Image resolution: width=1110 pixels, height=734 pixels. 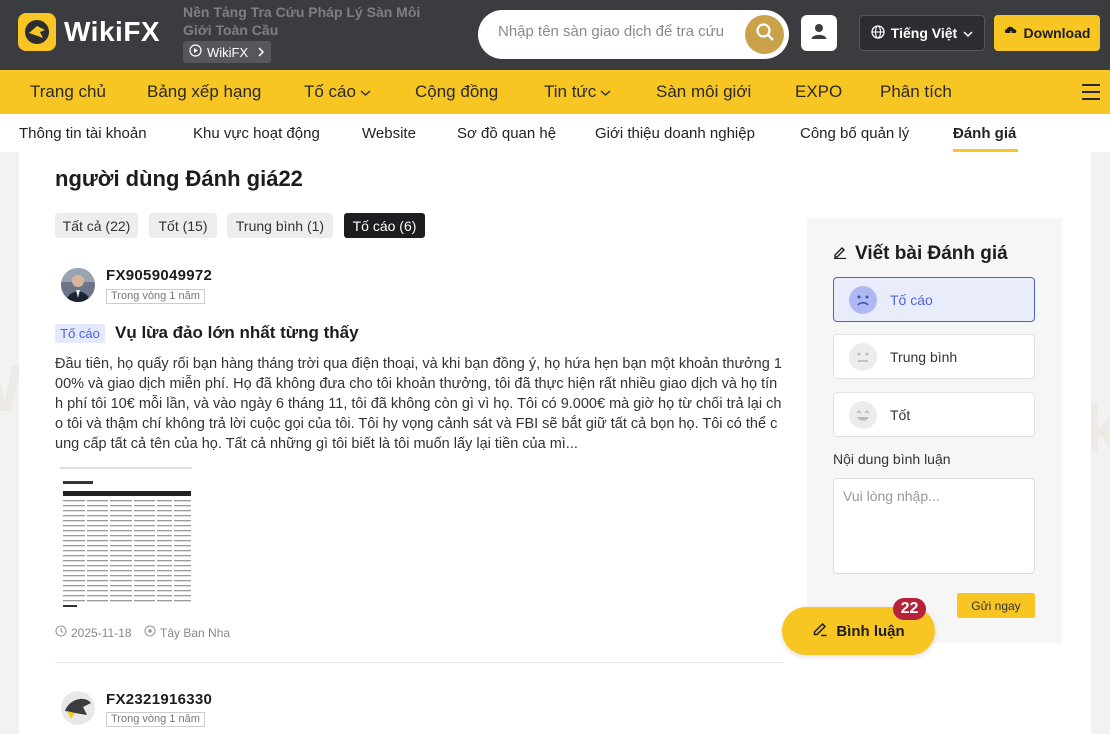 I want to click on download-label: Download, so click(x=1057, y=33).